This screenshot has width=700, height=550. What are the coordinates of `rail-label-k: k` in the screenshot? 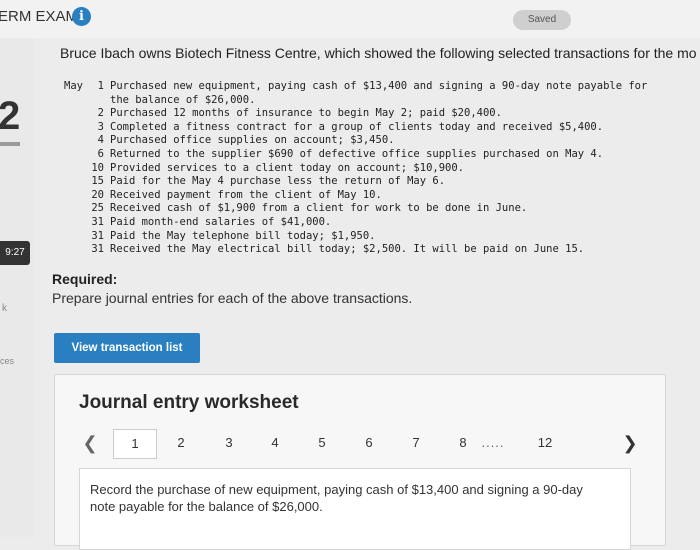 It's located at (4, 308).